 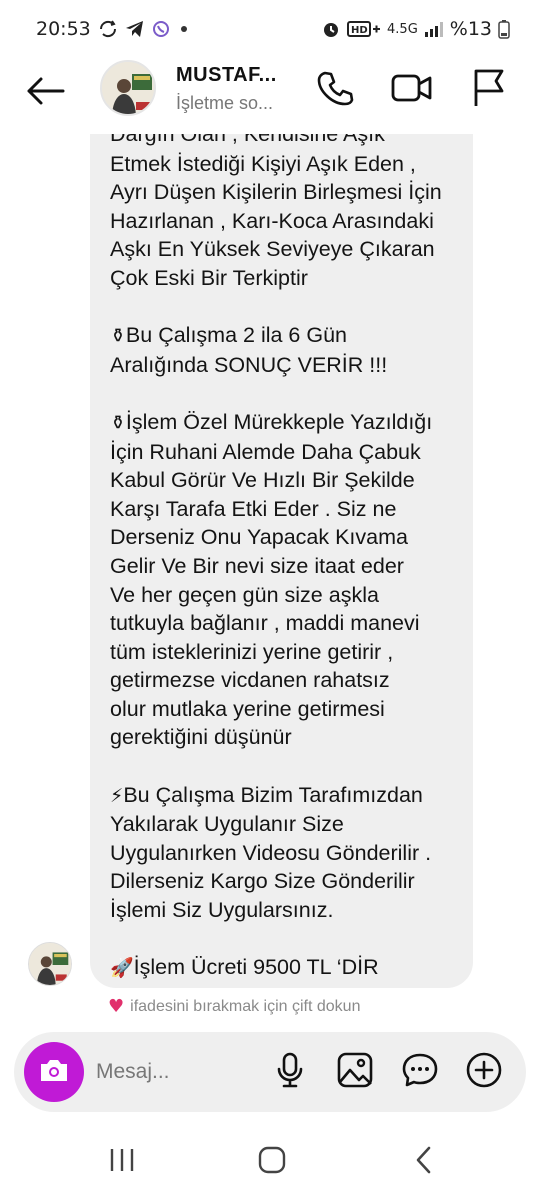 I want to click on contact-avatar, so click(x=128, y=88).